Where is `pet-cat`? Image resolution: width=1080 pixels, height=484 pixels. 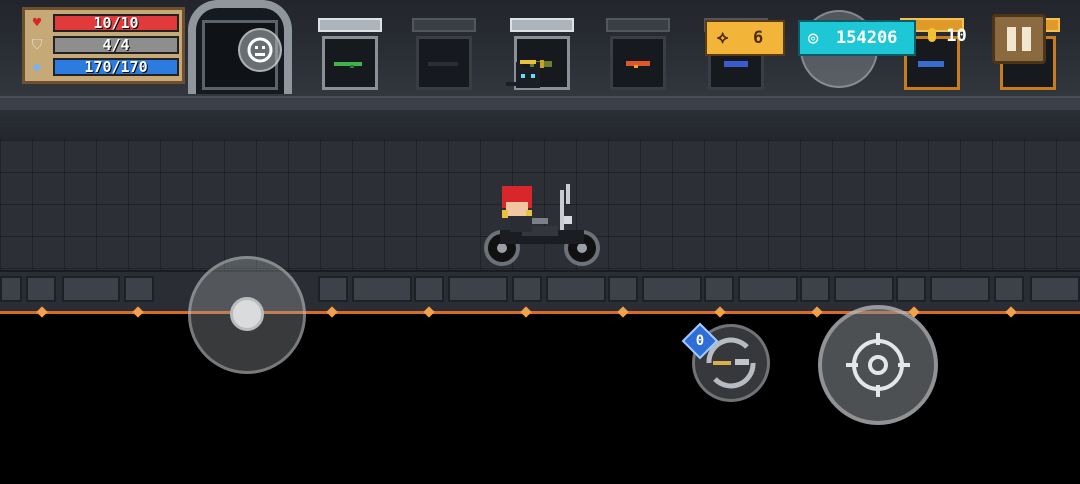
pet-cat is located at coordinates (523, 74).